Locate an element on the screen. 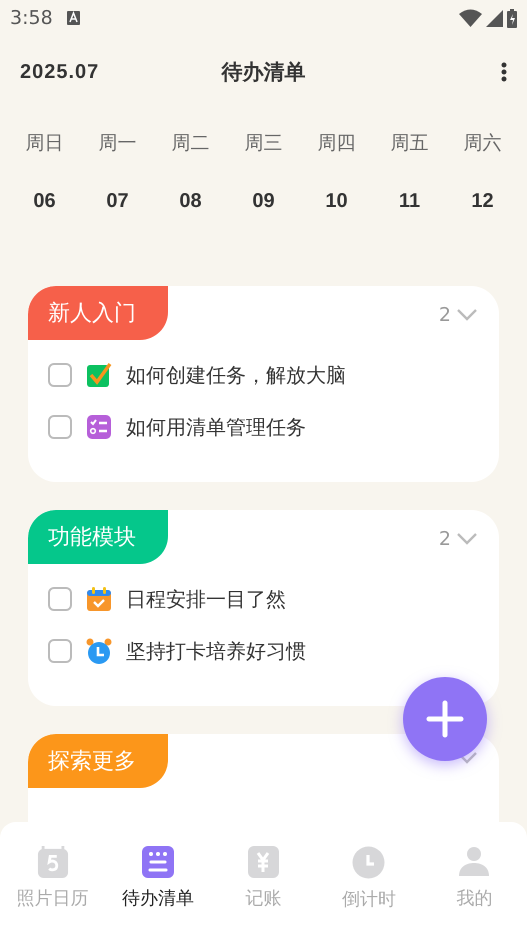 The image size is (527, 936). month-label: 2025.07 is located at coordinates (60, 72).